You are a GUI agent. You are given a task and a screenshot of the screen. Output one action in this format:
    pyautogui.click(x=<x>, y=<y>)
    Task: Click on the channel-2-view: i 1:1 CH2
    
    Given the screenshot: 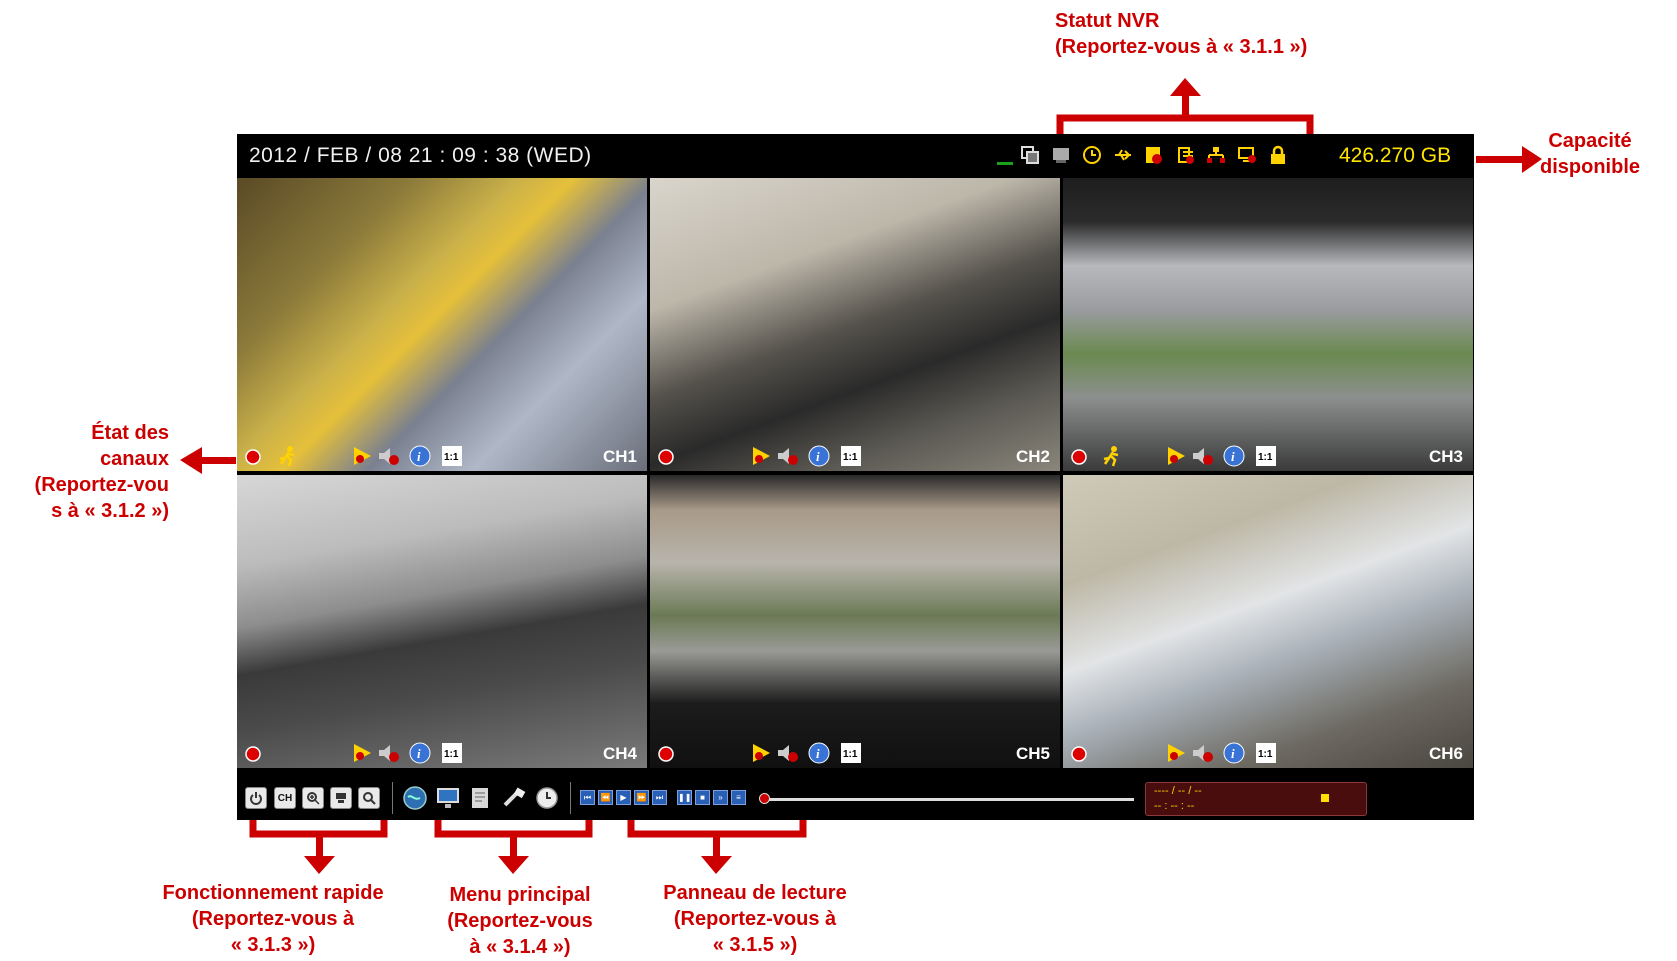 What is the action you would take?
    pyautogui.click(x=855, y=324)
    